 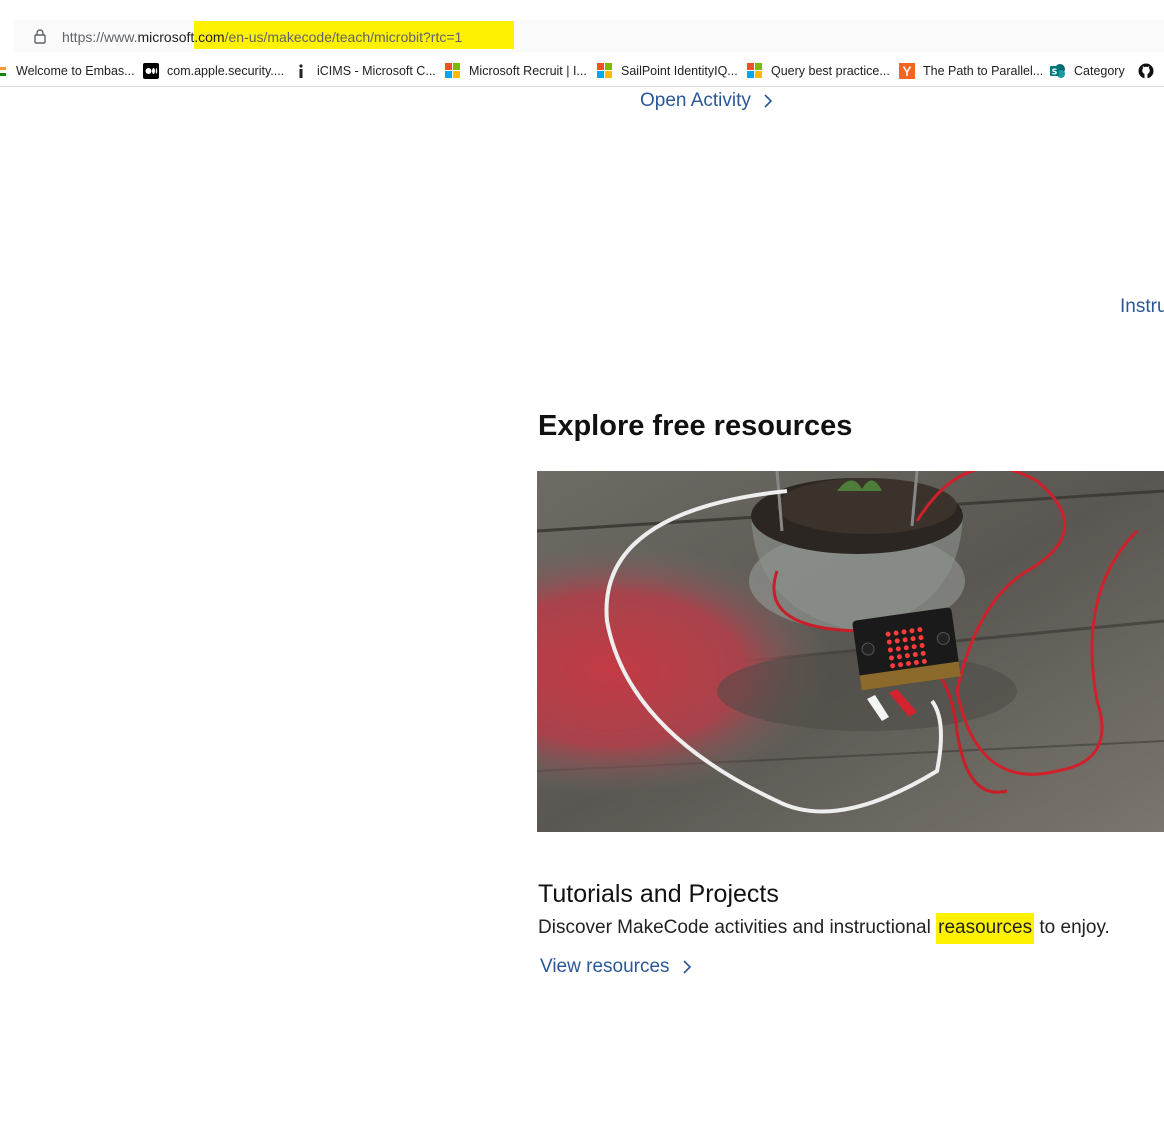 What do you see at coordinates (40, 36) in the screenshot?
I see `lock-icon` at bounding box center [40, 36].